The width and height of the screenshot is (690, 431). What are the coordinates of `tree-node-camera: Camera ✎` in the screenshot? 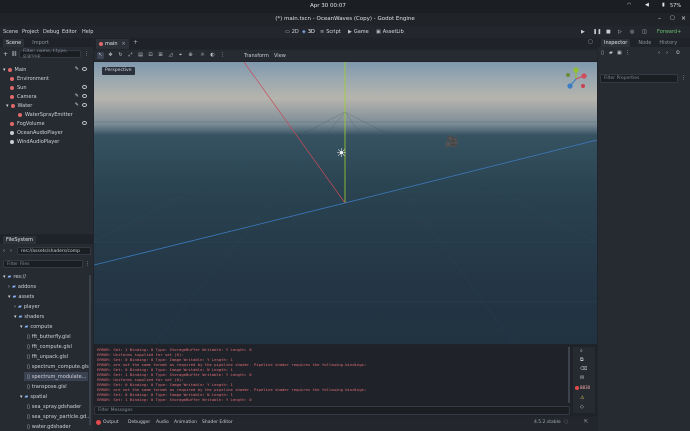 It's located at (50, 96).